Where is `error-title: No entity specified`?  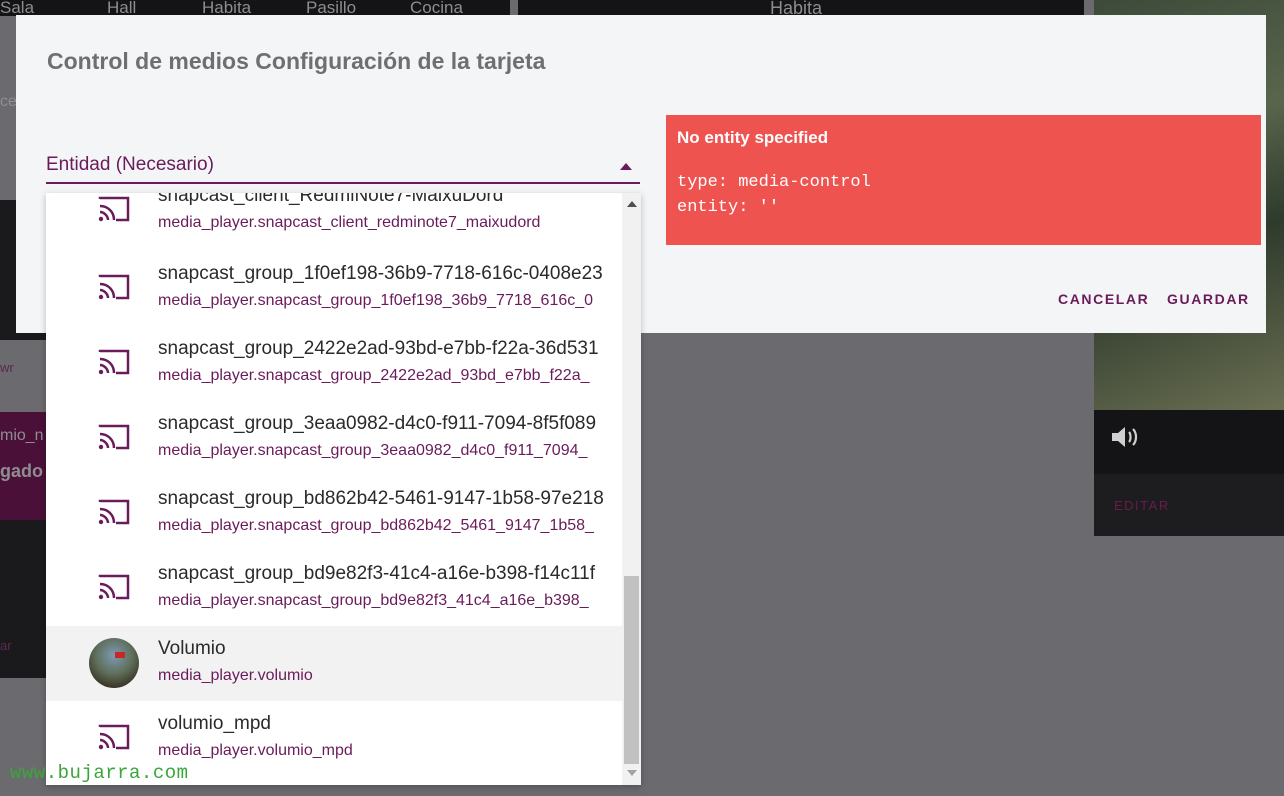
error-title: No entity specified is located at coordinates (753, 137).